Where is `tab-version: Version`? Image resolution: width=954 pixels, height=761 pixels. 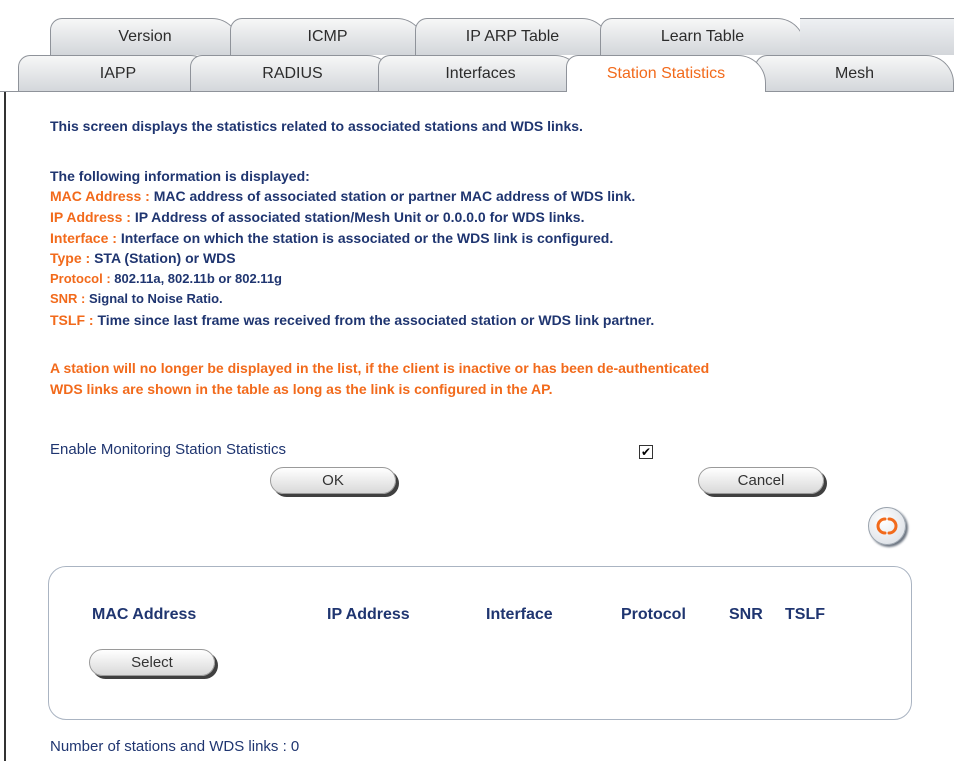
tab-version: Version is located at coordinates (145, 36).